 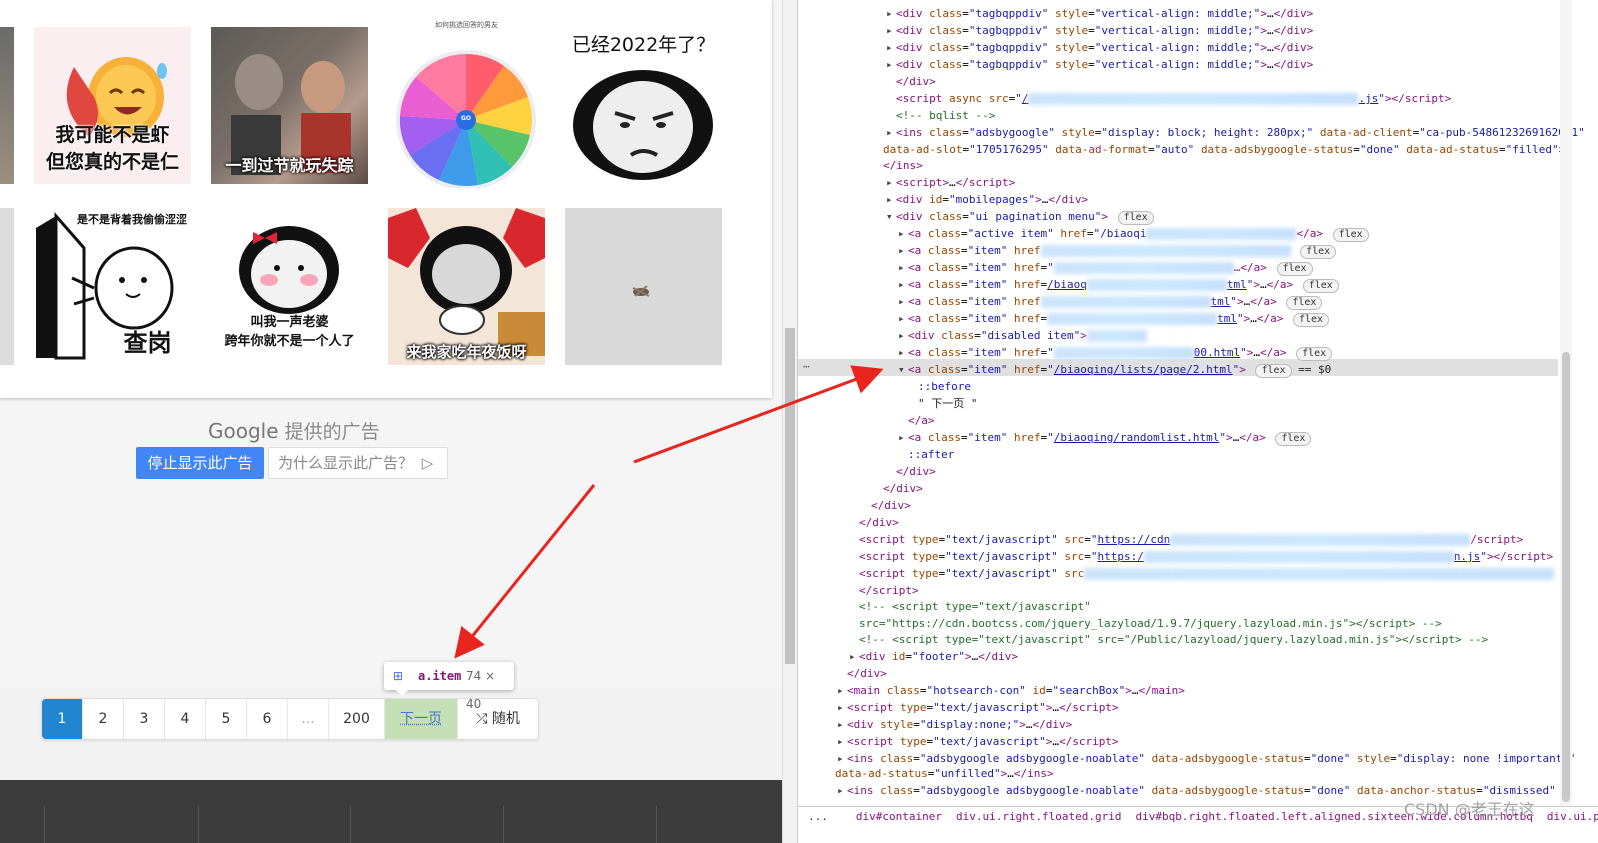 I want to click on breadcrumb-item: div#container, so click(x=899, y=816).